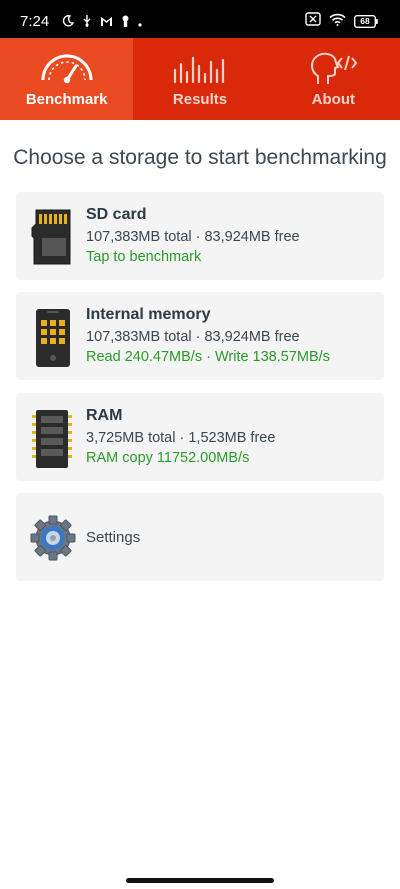  I want to click on no-sim-icon, so click(313, 21).